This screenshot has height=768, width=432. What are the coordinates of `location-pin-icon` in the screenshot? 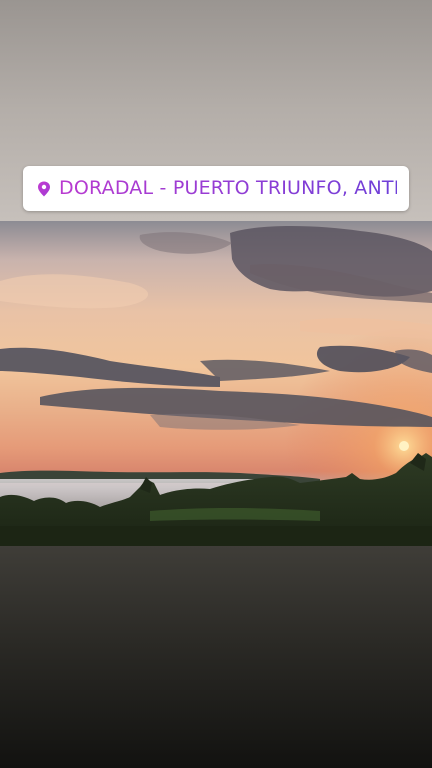 It's located at (44, 188).